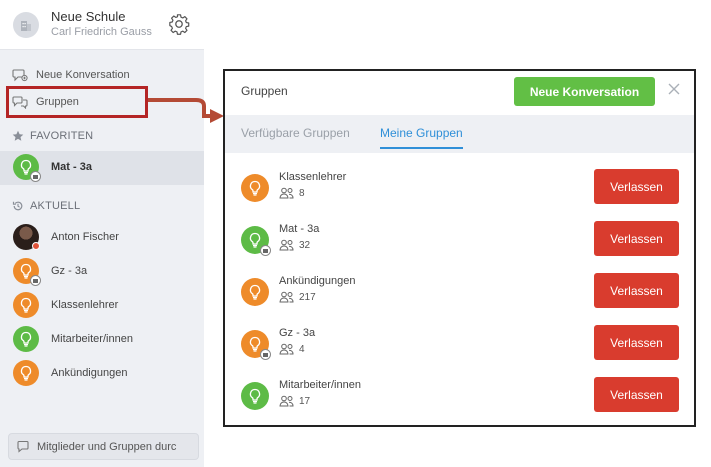 Image resolution: width=711 pixels, height=467 pixels. I want to click on history-icon, so click(17, 206).